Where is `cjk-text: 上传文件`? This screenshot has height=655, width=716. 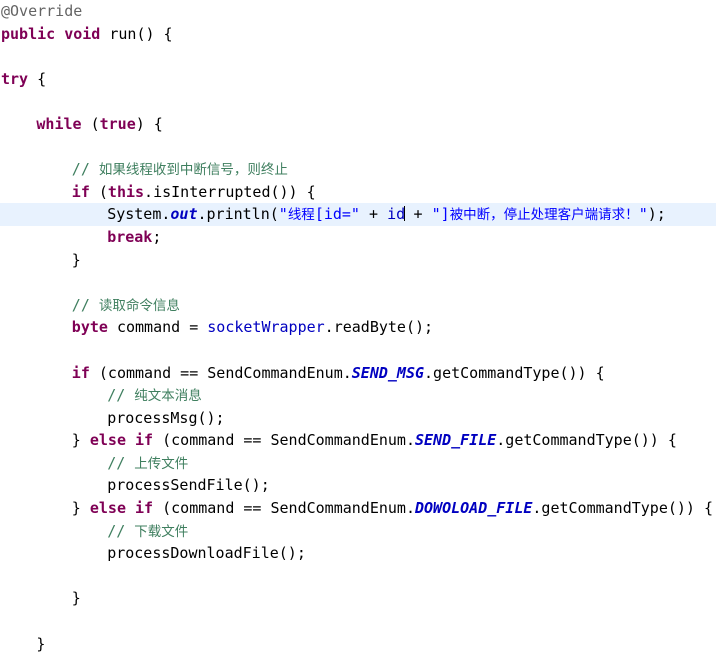
cjk-text: 上传文件 is located at coordinates (161, 463).